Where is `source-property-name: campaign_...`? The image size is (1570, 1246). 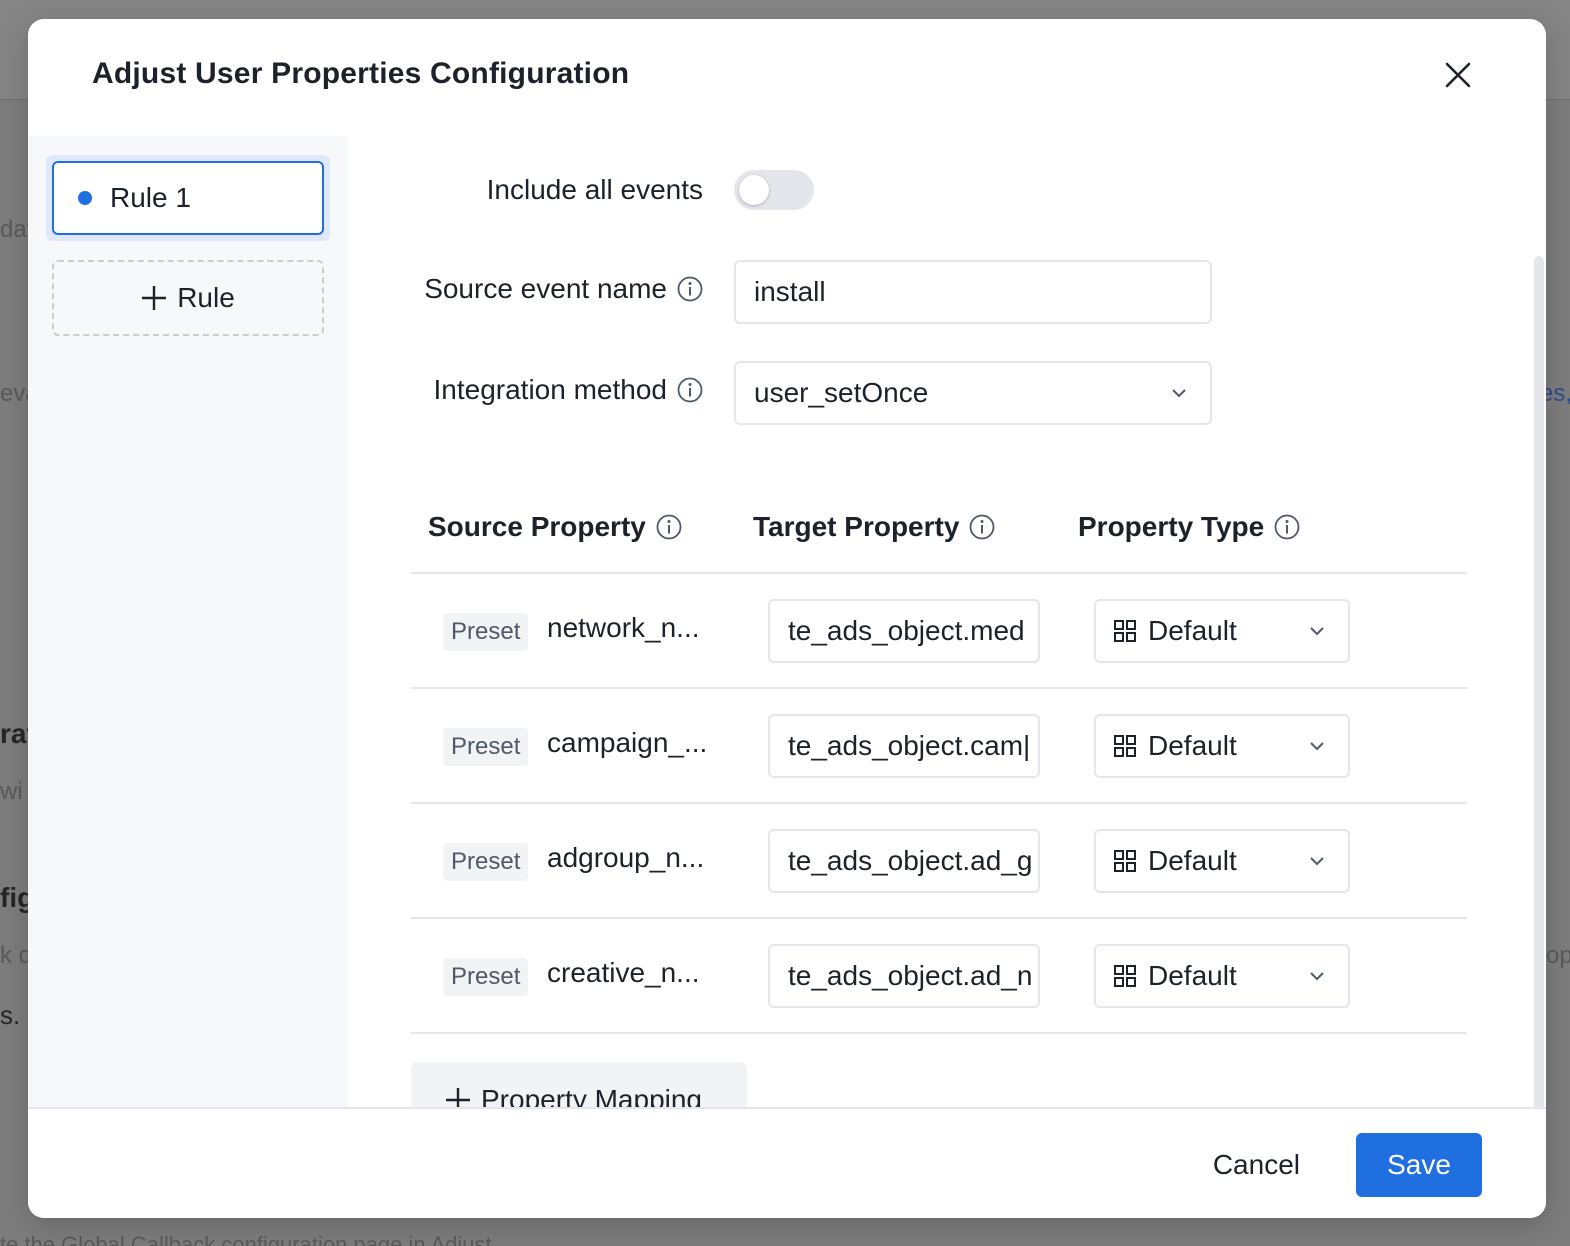 source-property-name: campaign_... is located at coordinates (627, 742).